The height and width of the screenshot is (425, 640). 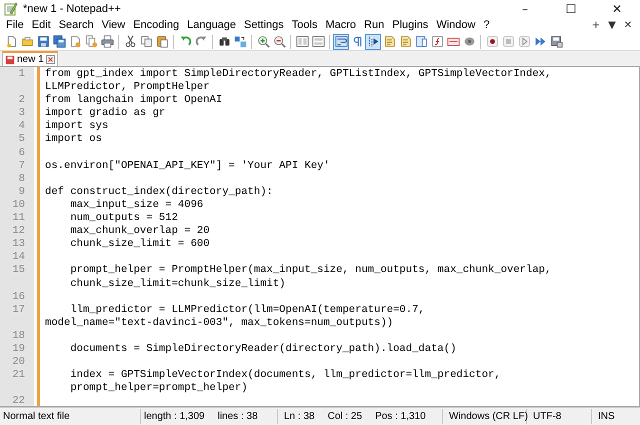 I want to click on menu-item: Edit, so click(x=41, y=25).